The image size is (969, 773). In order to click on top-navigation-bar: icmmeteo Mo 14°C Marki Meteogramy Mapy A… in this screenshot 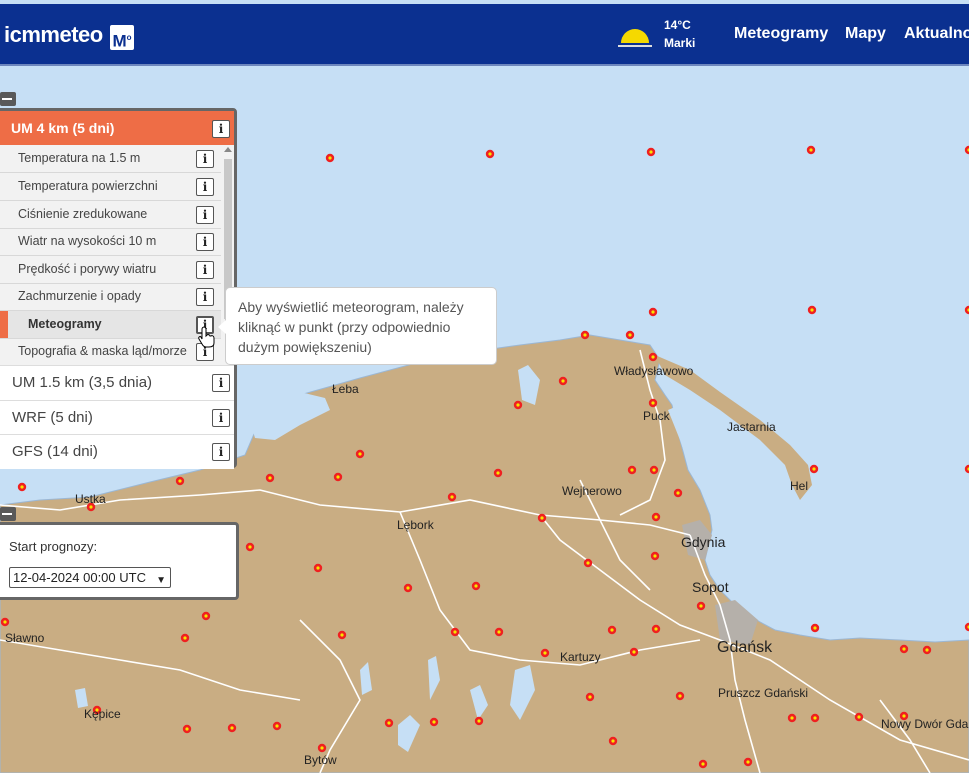, I will do `click(484, 34)`.